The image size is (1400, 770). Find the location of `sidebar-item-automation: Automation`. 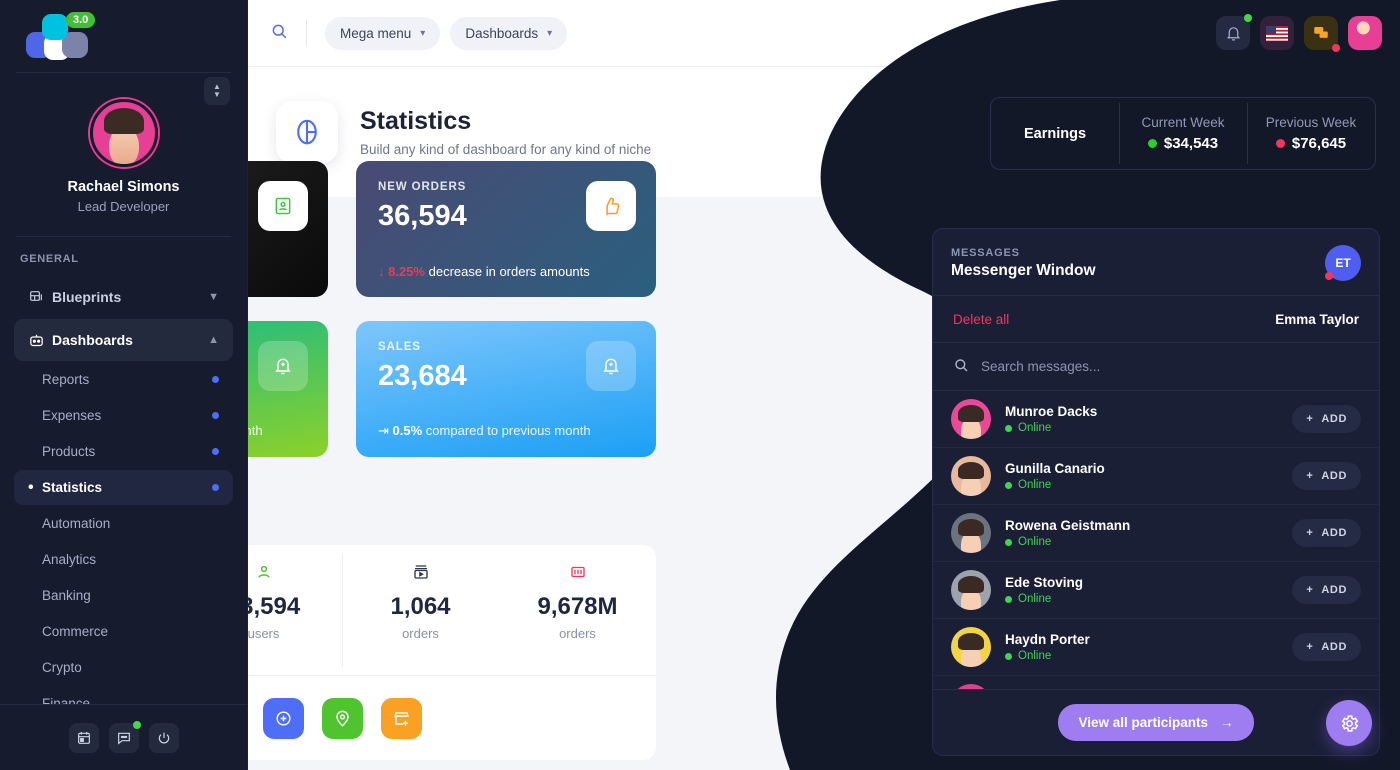

sidebar-item-automation: Automation is located at coordinates (123, 523).